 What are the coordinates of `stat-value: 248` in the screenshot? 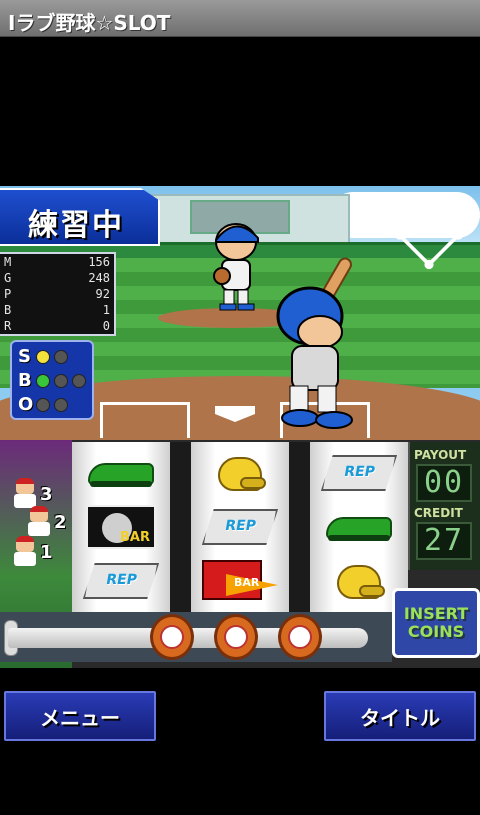 It's located at (99, 278).